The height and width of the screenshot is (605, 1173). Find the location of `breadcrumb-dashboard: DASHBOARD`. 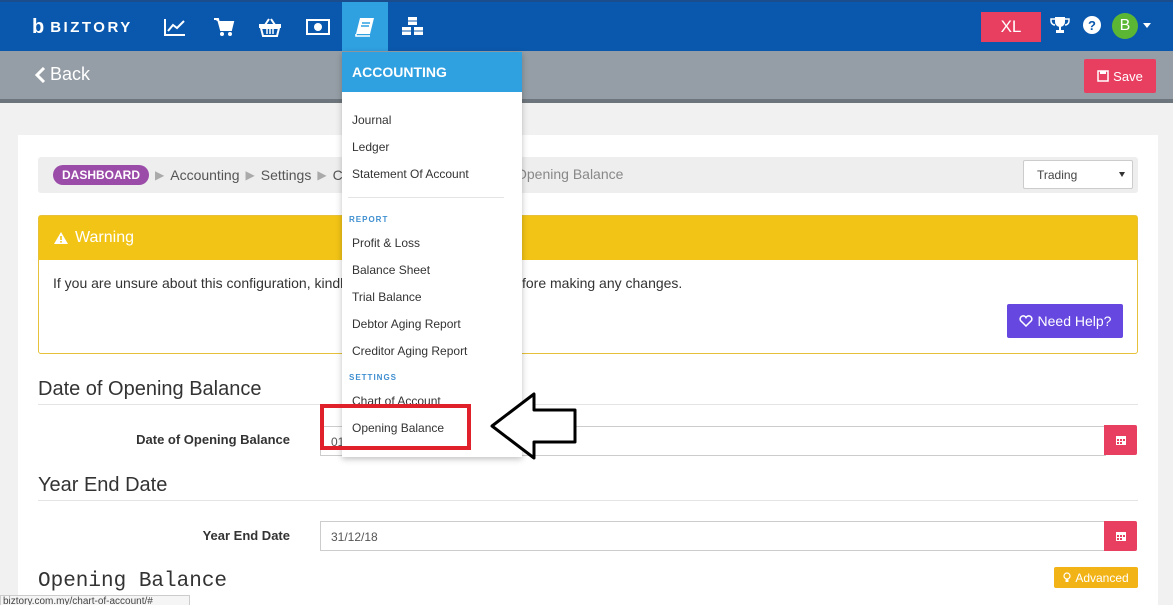

breadcrumb-dashboard: DASHBOARD is located at coordinates (101, 175).